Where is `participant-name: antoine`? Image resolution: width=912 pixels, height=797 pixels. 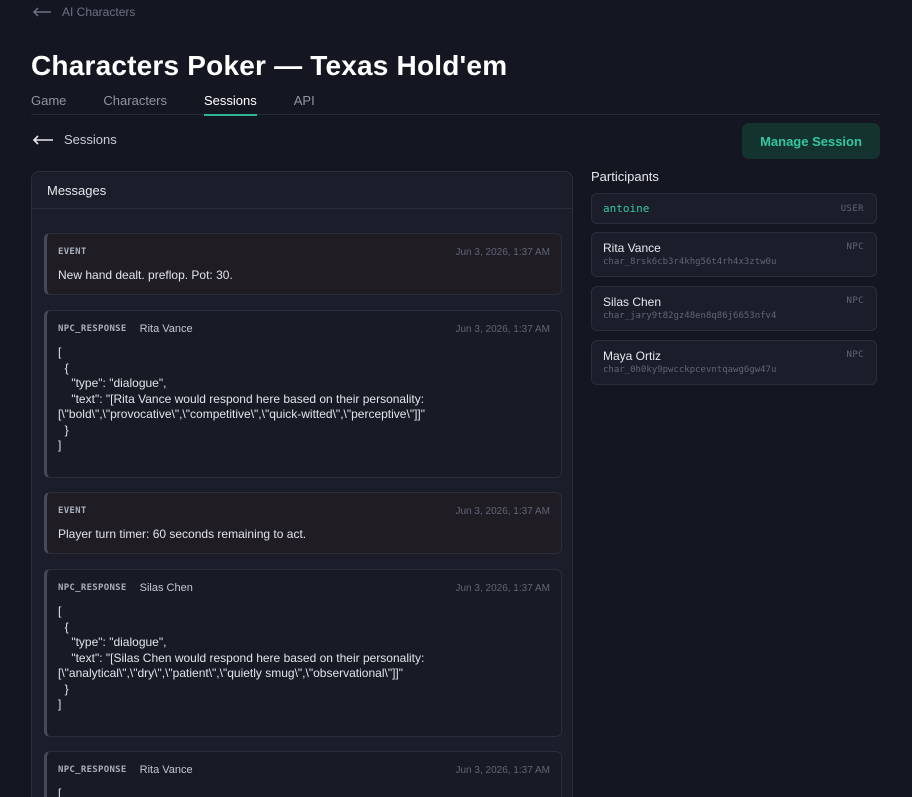 participant-name: antoine is located at coordinates (626, 208).